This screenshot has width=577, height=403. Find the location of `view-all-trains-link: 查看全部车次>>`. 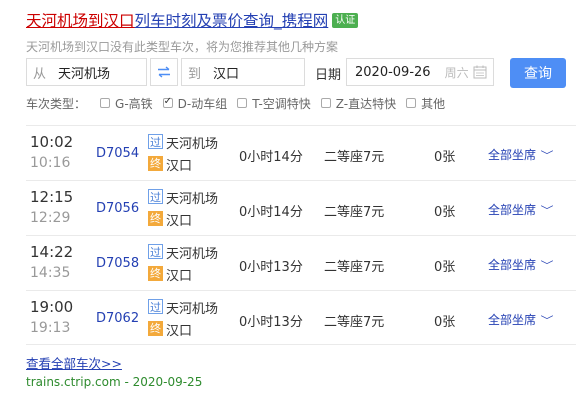

view-all-trains-link: 查看全部车次>> is located at coordinates (74, 362).